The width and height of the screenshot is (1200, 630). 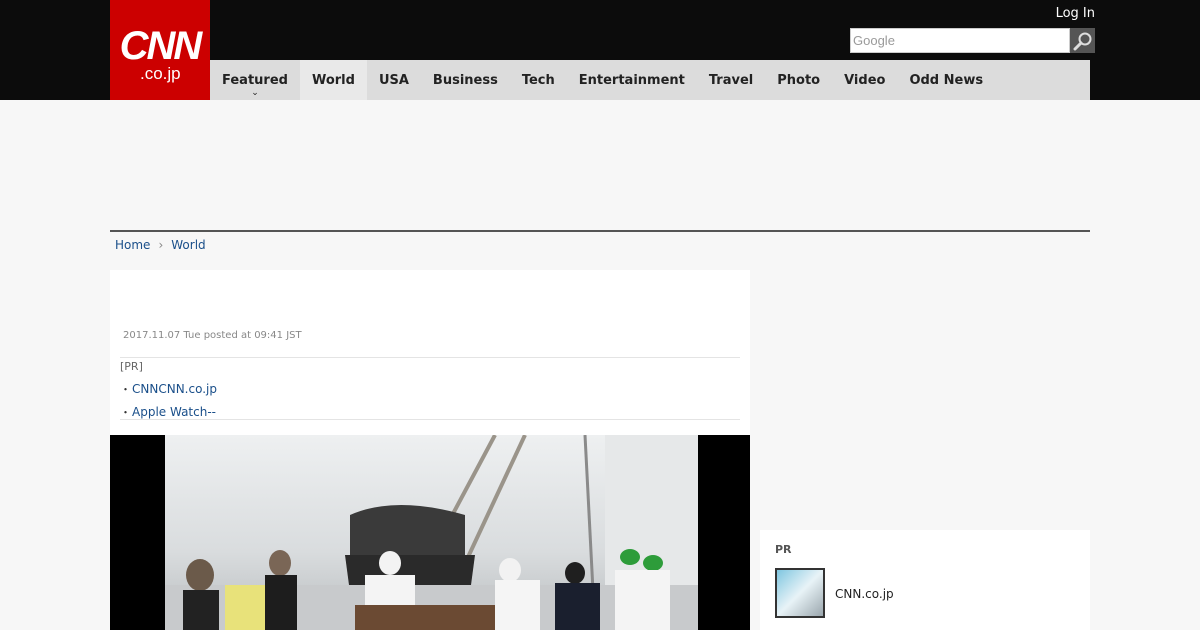 What do you see at coordinates (800, 593) in the screenshot?
I see `pr-thumbnail` at bounding box center [800, 593].